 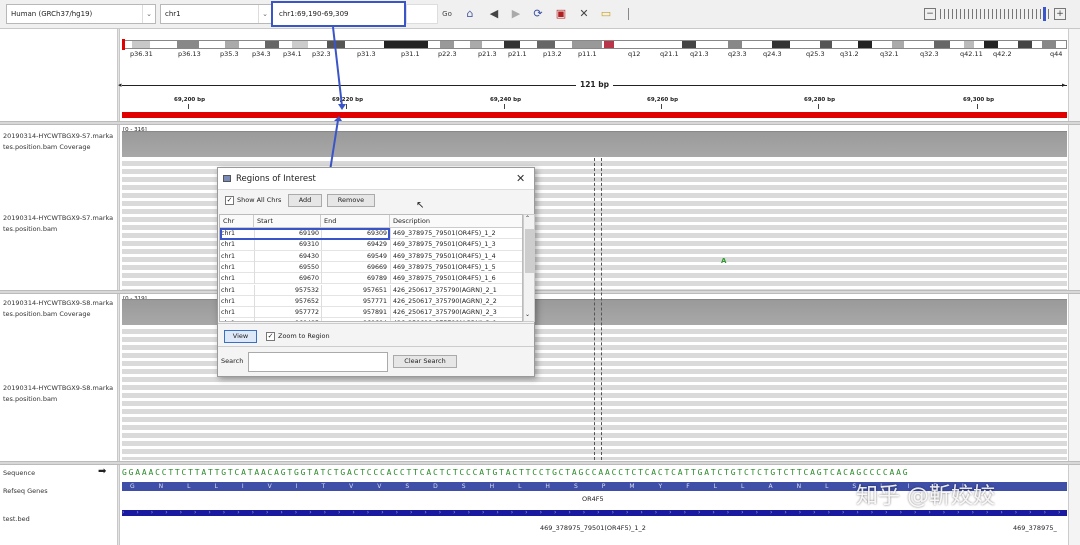 What do you see at coordinates (227, 178) in the screenshot?
I see `app-icon` at bounding box center [227, 178].